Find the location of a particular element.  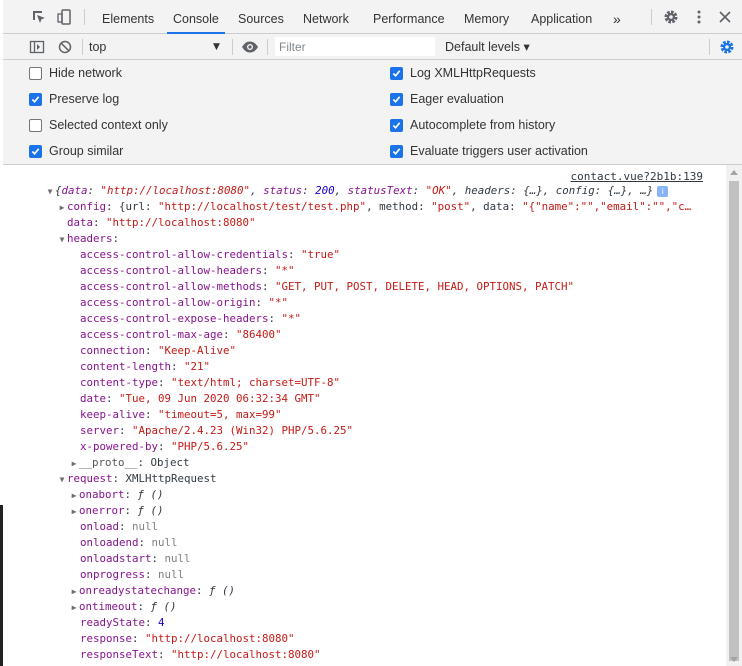

log-xmlhttprequests-checkbox is located at coordinates (396, 73).